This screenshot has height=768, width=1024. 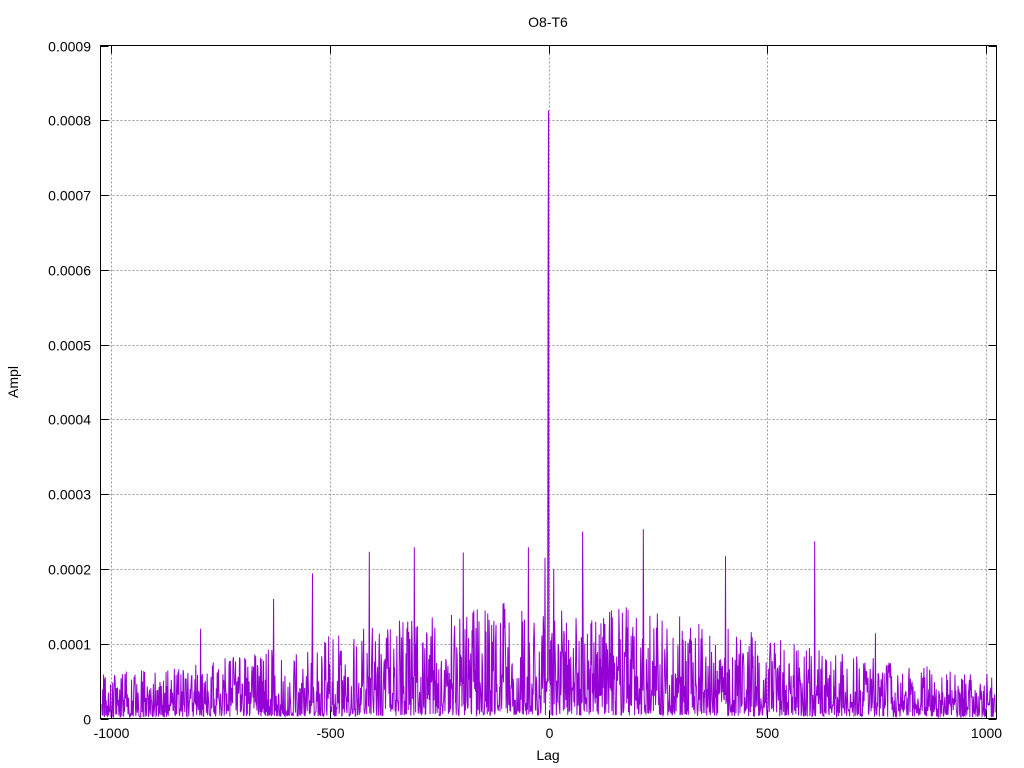 What do you see at coordinates (87, 720) in the screenshot?
I see `y-tick-label: 0` at bounding box center [87, 720].